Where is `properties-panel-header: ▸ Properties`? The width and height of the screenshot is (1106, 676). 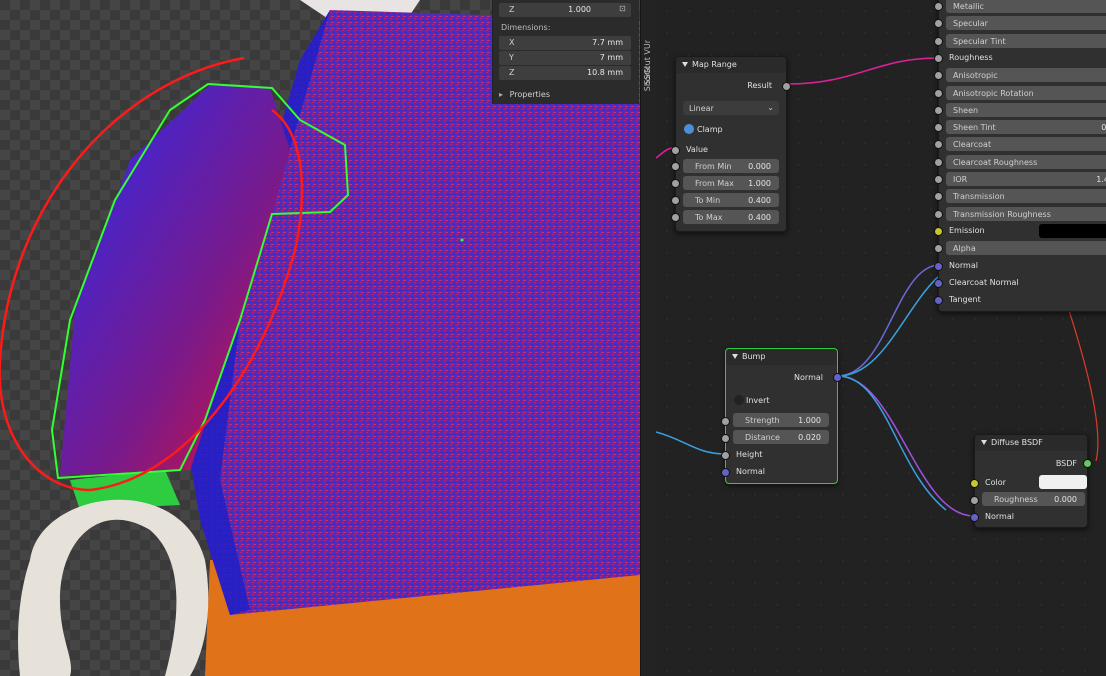
properties-panel-header: ▸ Properties is located at coordinates (524, 94).